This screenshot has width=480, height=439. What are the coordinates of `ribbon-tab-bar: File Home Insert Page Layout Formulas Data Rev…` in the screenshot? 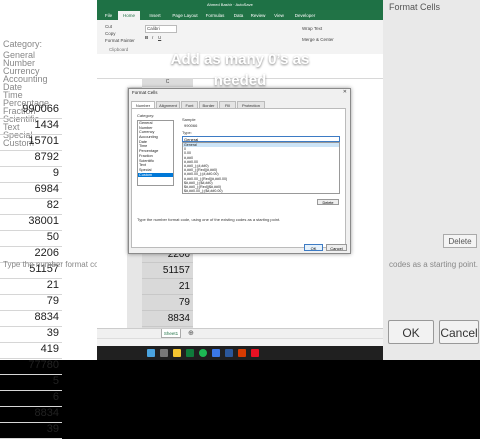 It's located at (240, 15).